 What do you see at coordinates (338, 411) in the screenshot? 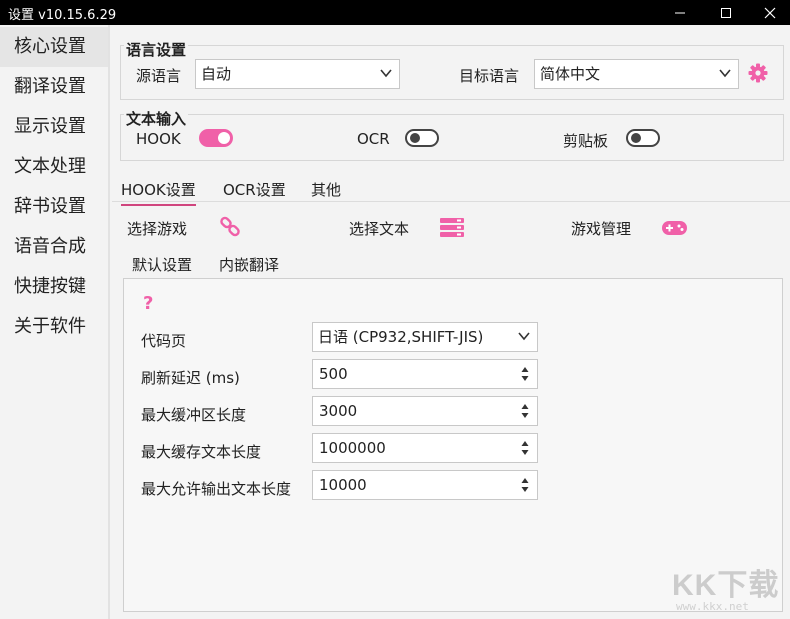
I see `max-buffer-value: 3000` at bounding box center [338, 411].